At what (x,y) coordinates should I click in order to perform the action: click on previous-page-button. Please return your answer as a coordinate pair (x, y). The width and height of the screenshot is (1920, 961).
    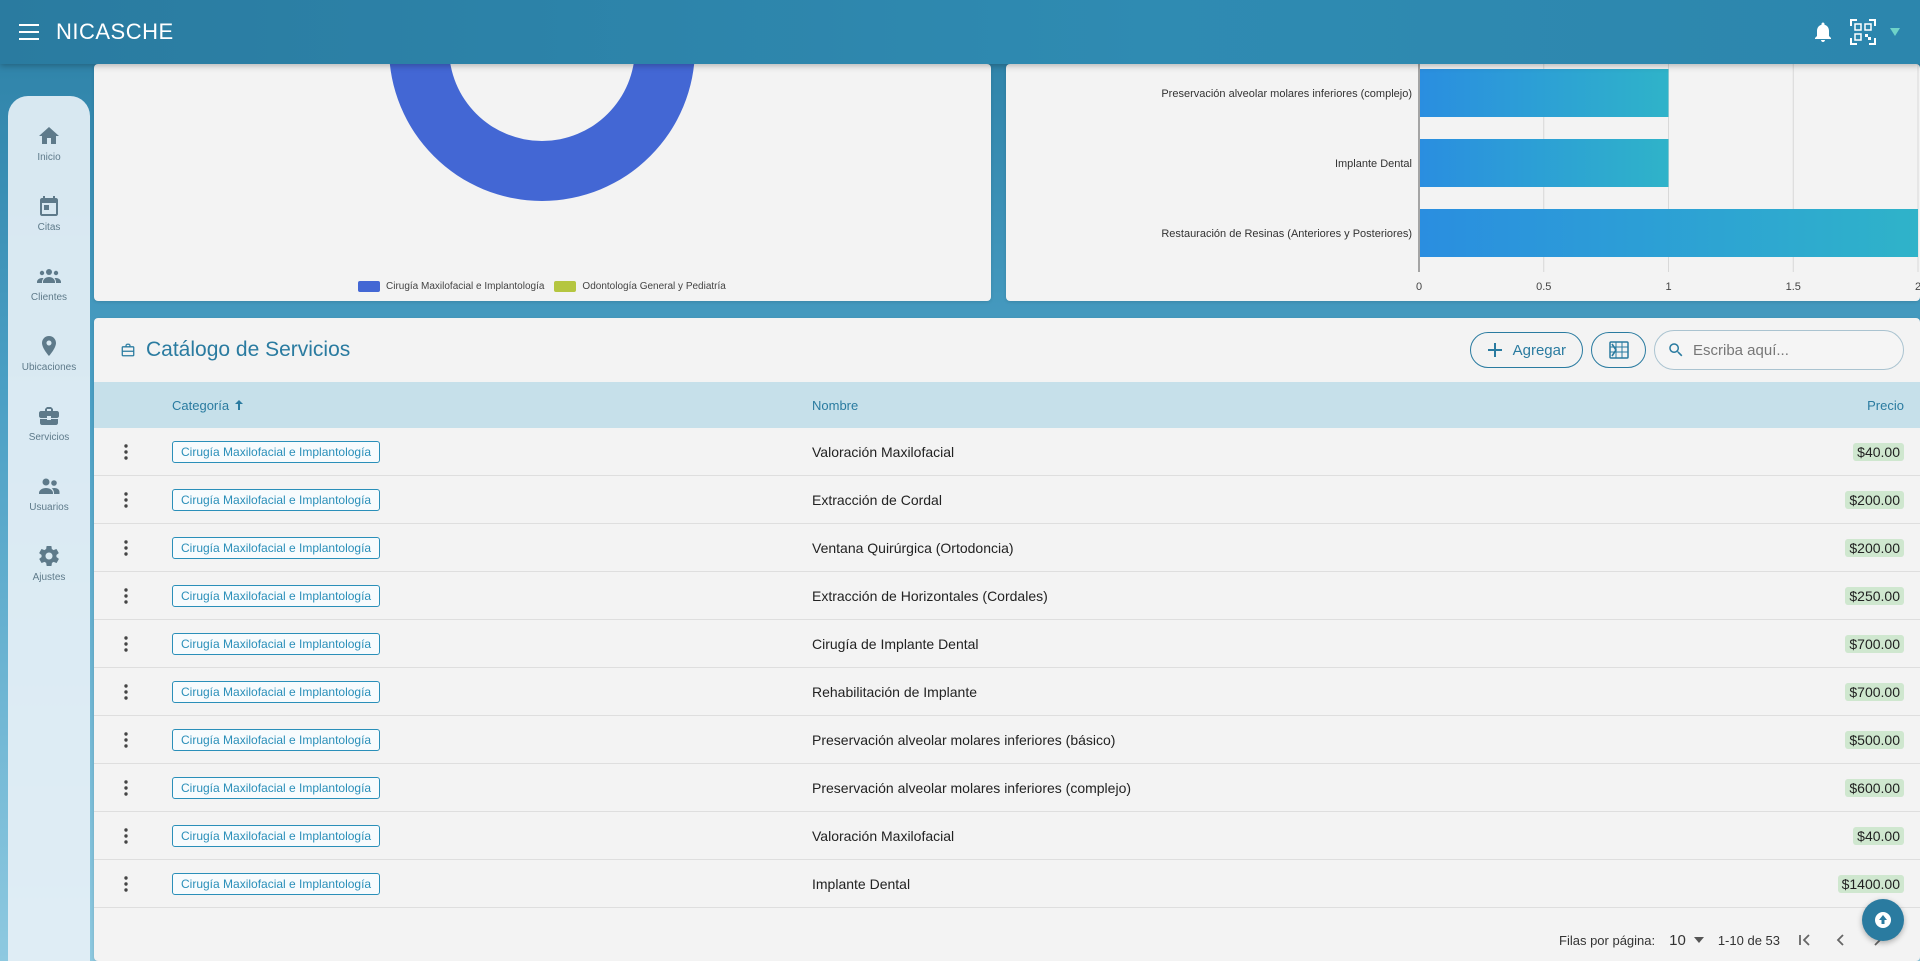
    Looking at the image, I should click on (1841, 940).